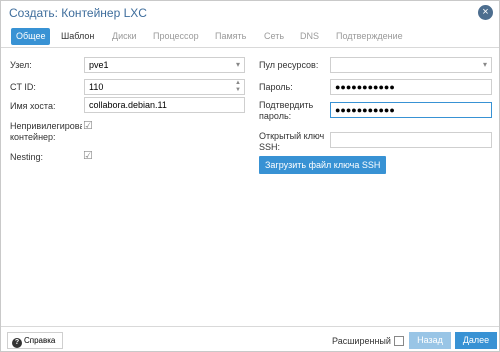 The image size is (500, 352). I want to click on confirm-password-input: ●●●●●●●●●●●, so click(411, 110).